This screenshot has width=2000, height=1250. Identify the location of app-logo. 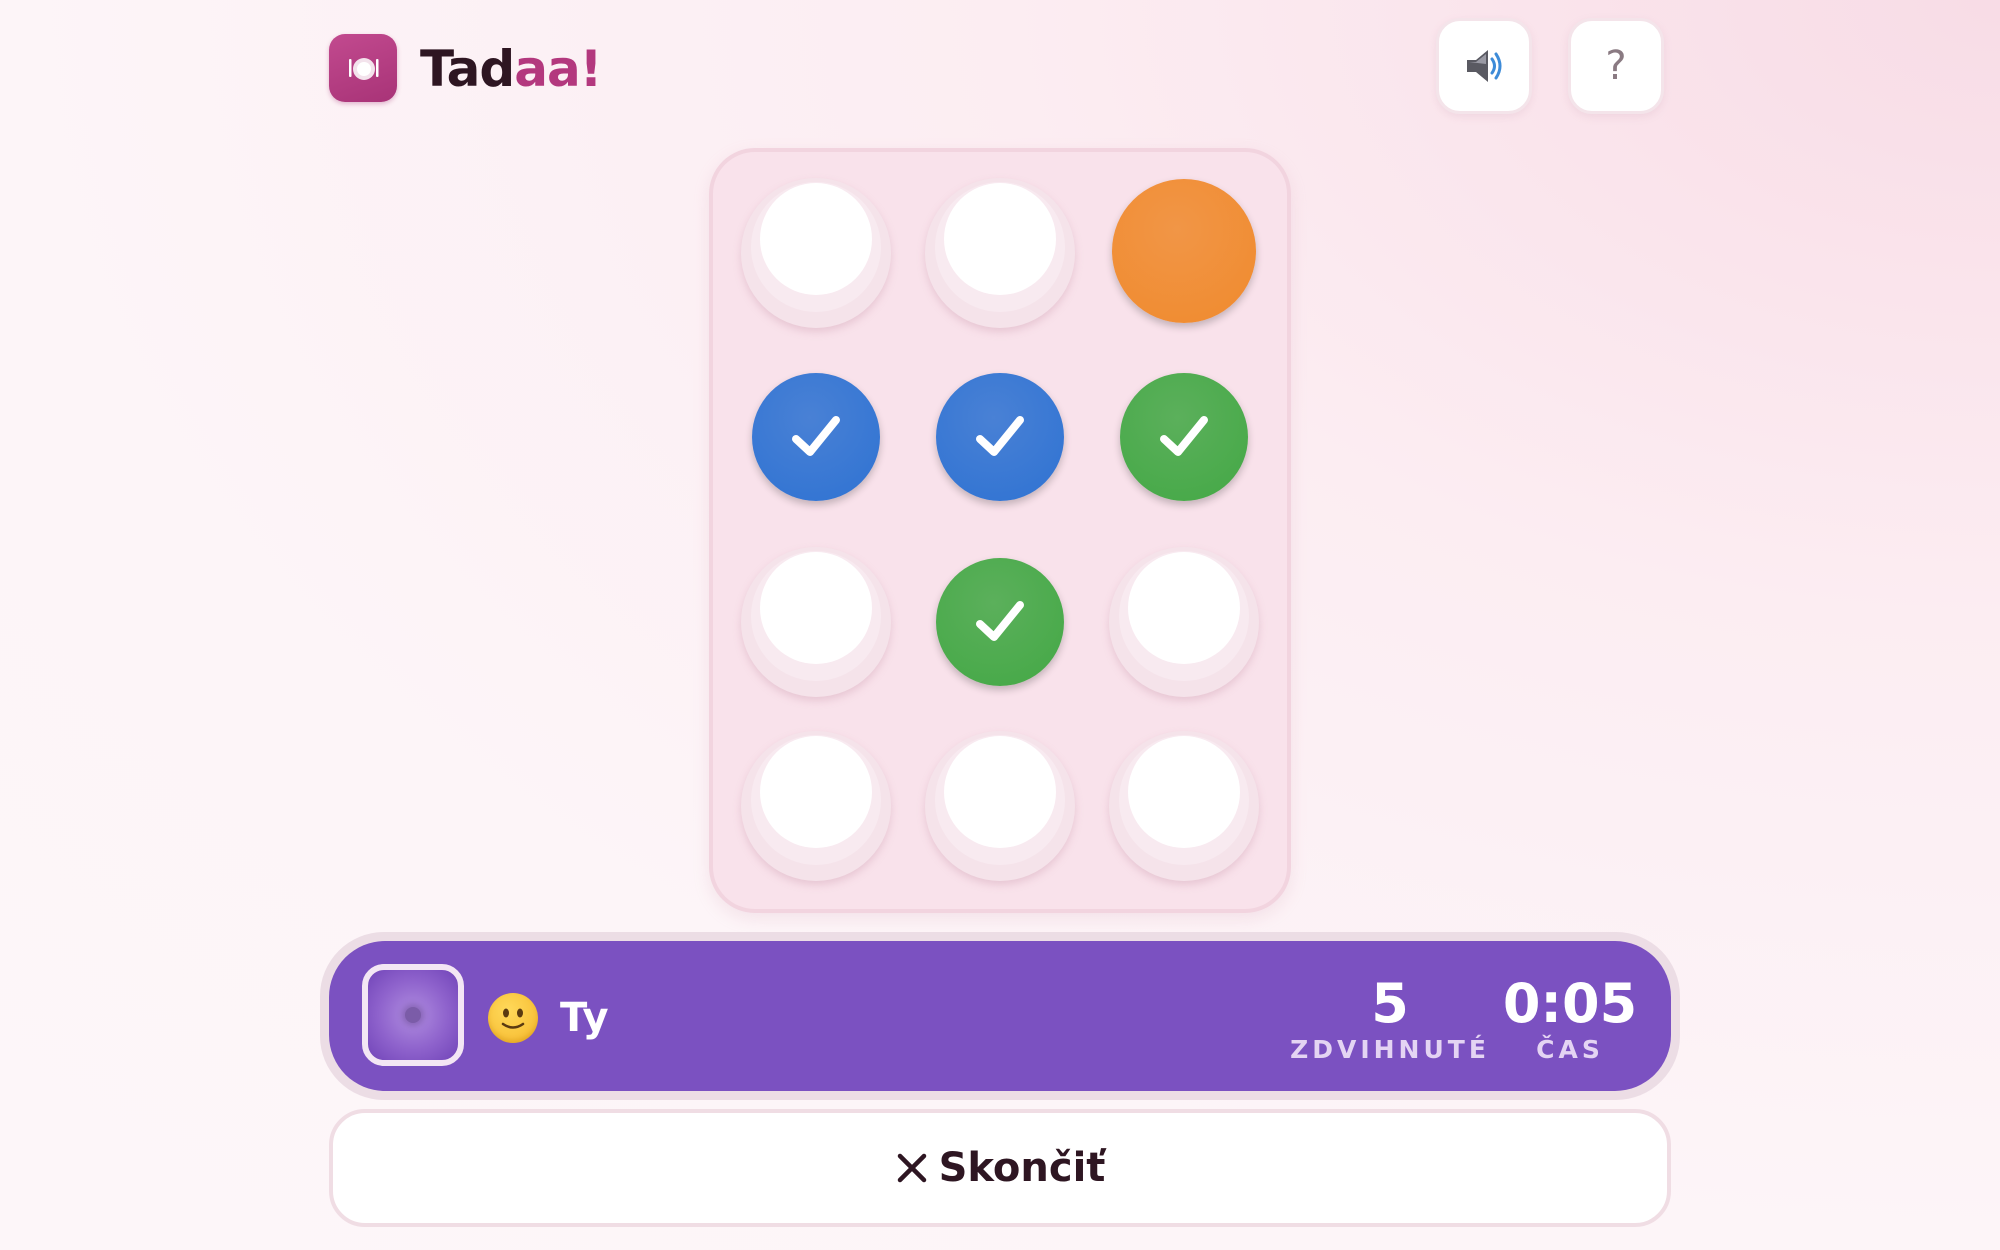
(363, 68).